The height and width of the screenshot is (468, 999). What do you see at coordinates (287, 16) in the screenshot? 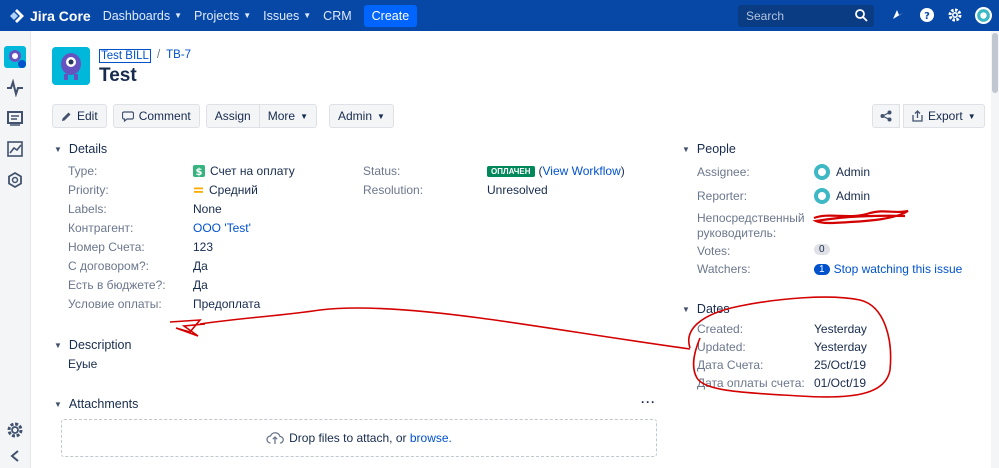
I see `nav-issues: Issues ▼` at bounding box center [287, 16].